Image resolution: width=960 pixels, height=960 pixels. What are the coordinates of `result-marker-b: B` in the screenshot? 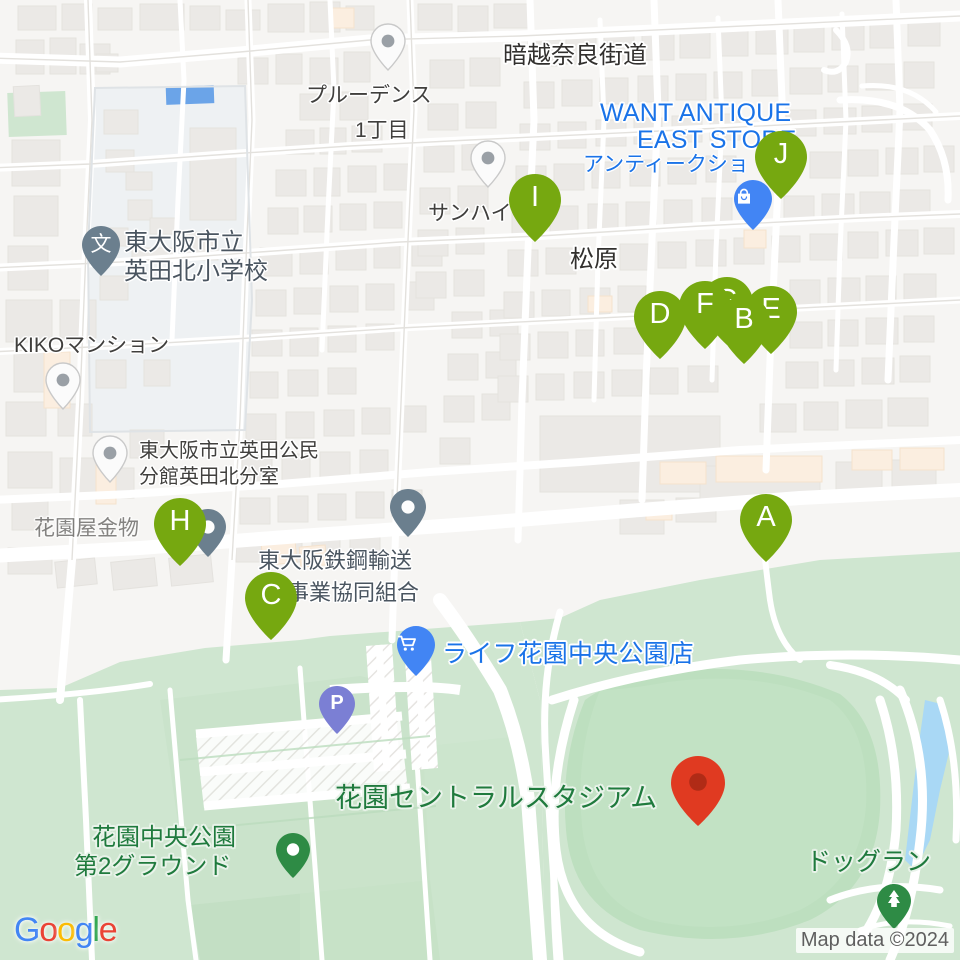 It's located at (744, 330).